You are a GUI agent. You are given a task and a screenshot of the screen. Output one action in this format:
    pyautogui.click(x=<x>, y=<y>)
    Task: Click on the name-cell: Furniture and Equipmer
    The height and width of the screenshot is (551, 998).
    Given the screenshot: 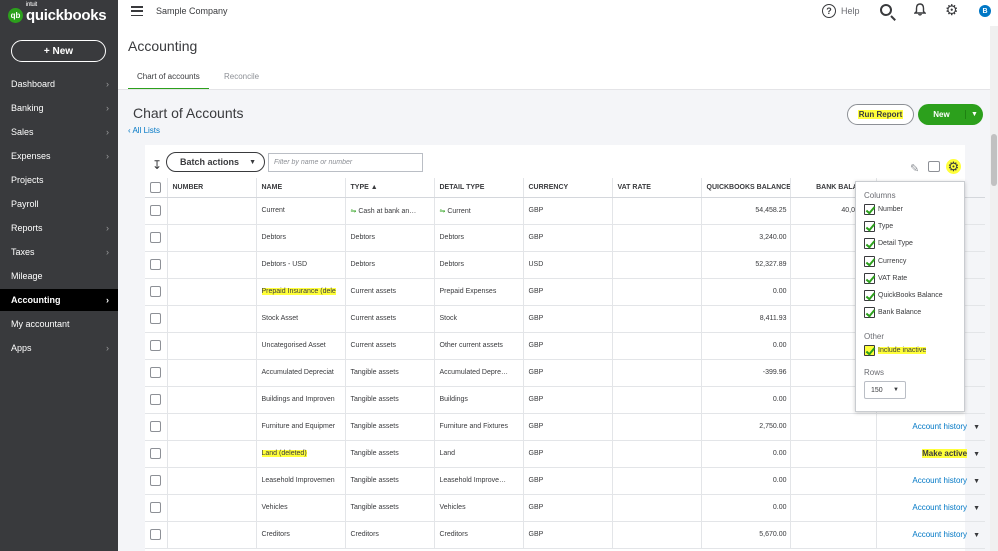 What is the action you would take?
    pyautogui.click(x=300, y=427)
    